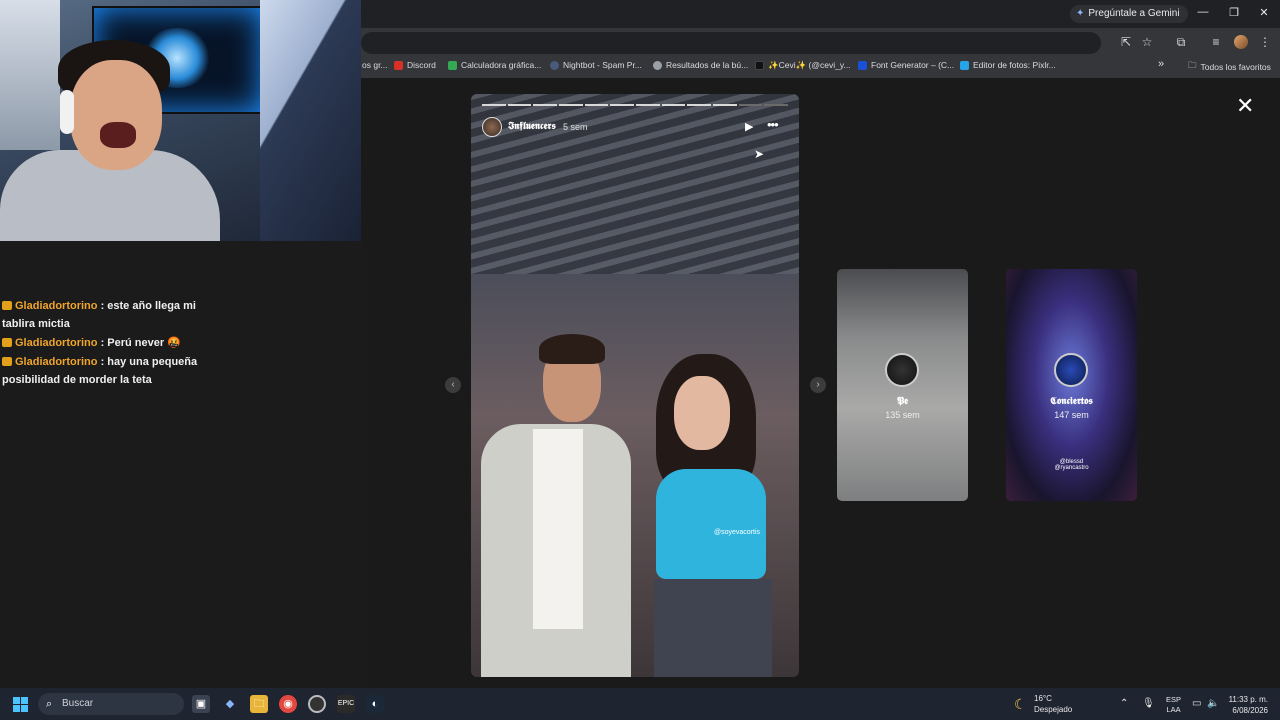 This screenshot has height=720, width=1280. What do you see at coordinates (7, 342) in the screenshot?
I see `subscriber-badge-icon` at bounding box center [7, 342].